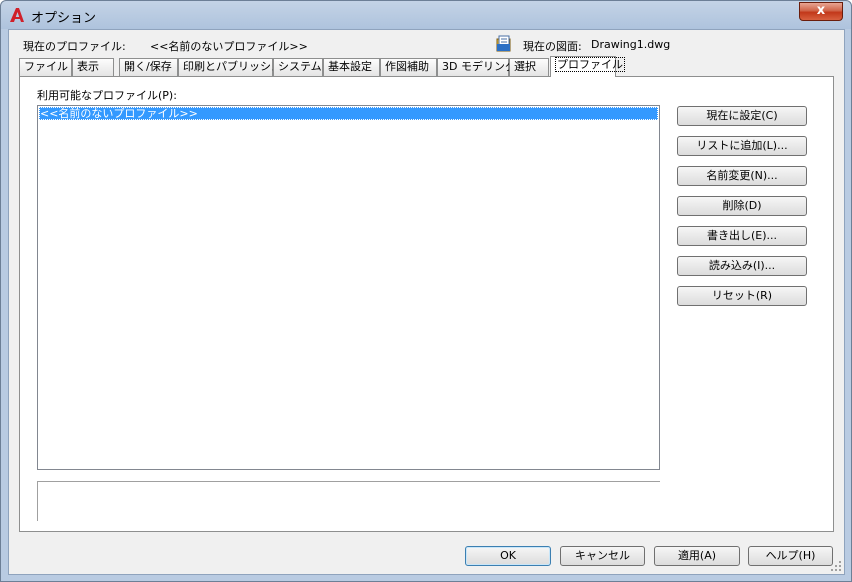 The width and height of the screenshot is (852, 582). Describe the element at coordinates (348, 501) in the screenshot. I see `profile-description-box` at that location.